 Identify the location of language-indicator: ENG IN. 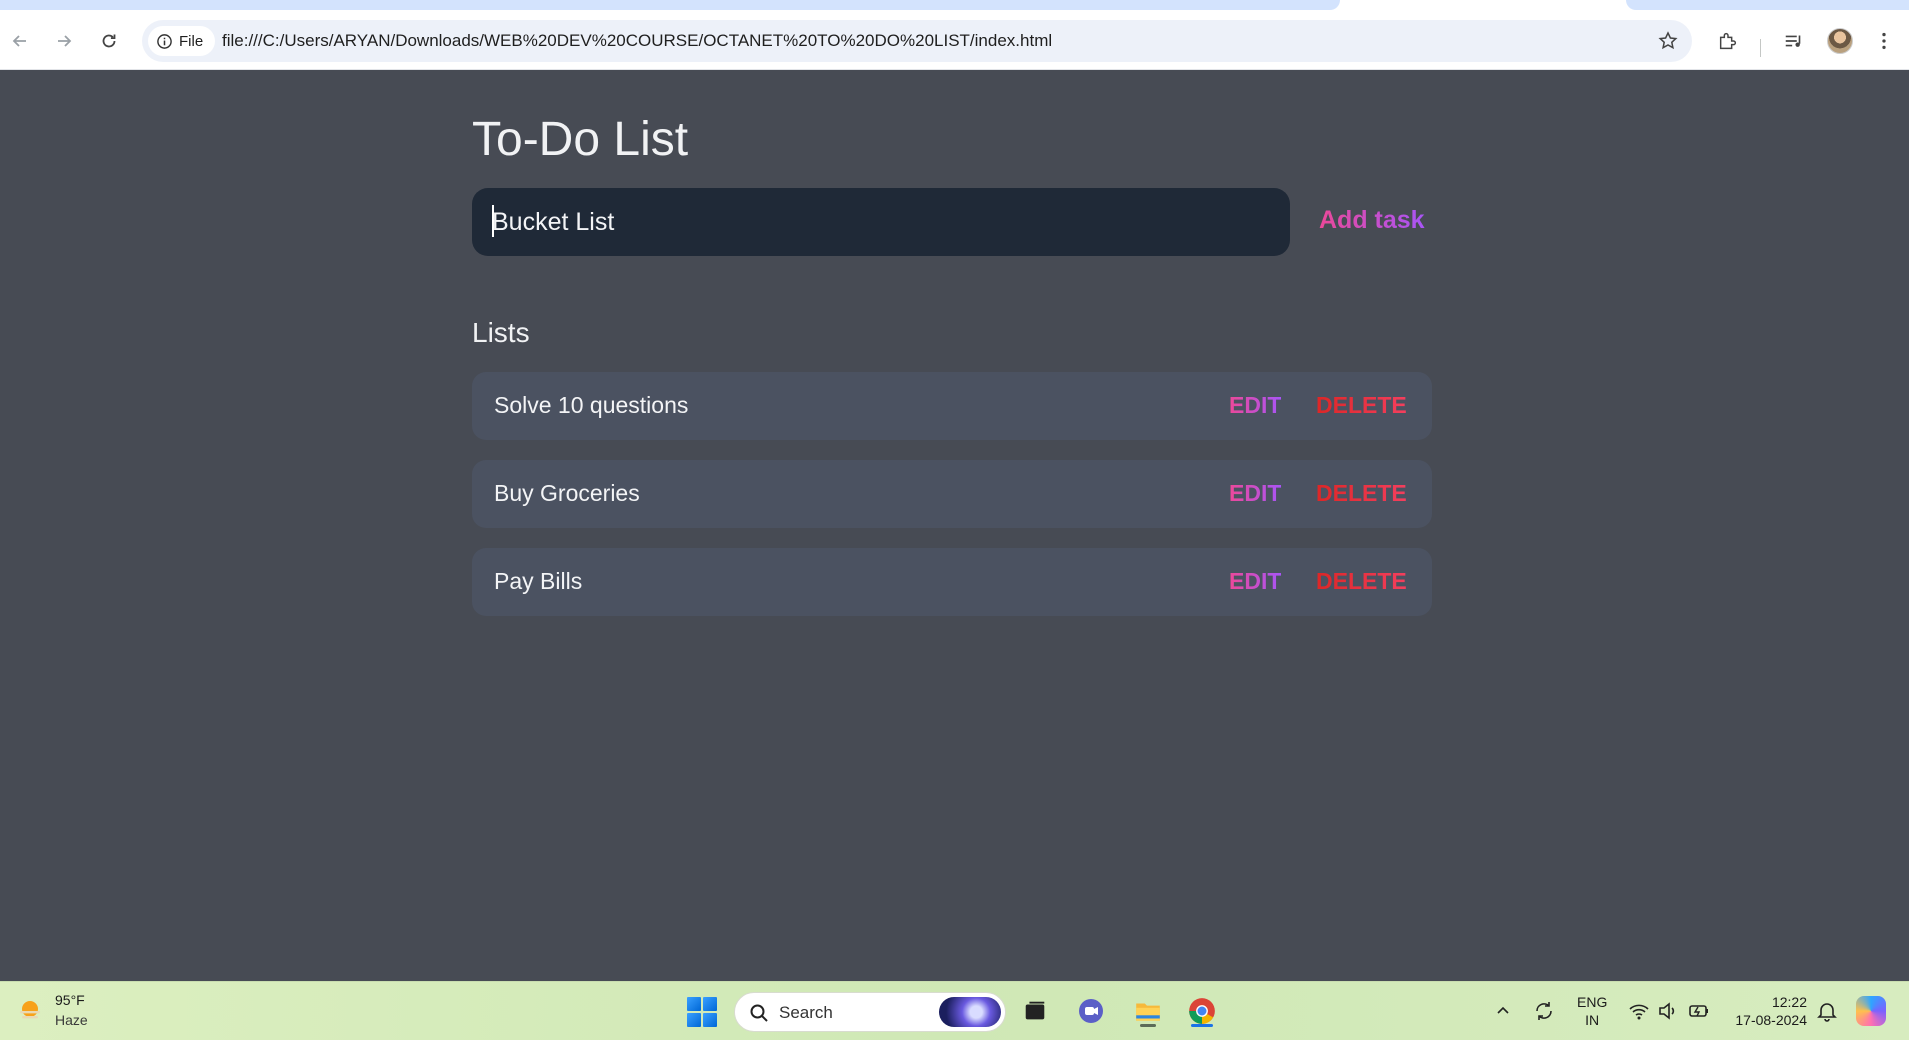
(1592, 1011).